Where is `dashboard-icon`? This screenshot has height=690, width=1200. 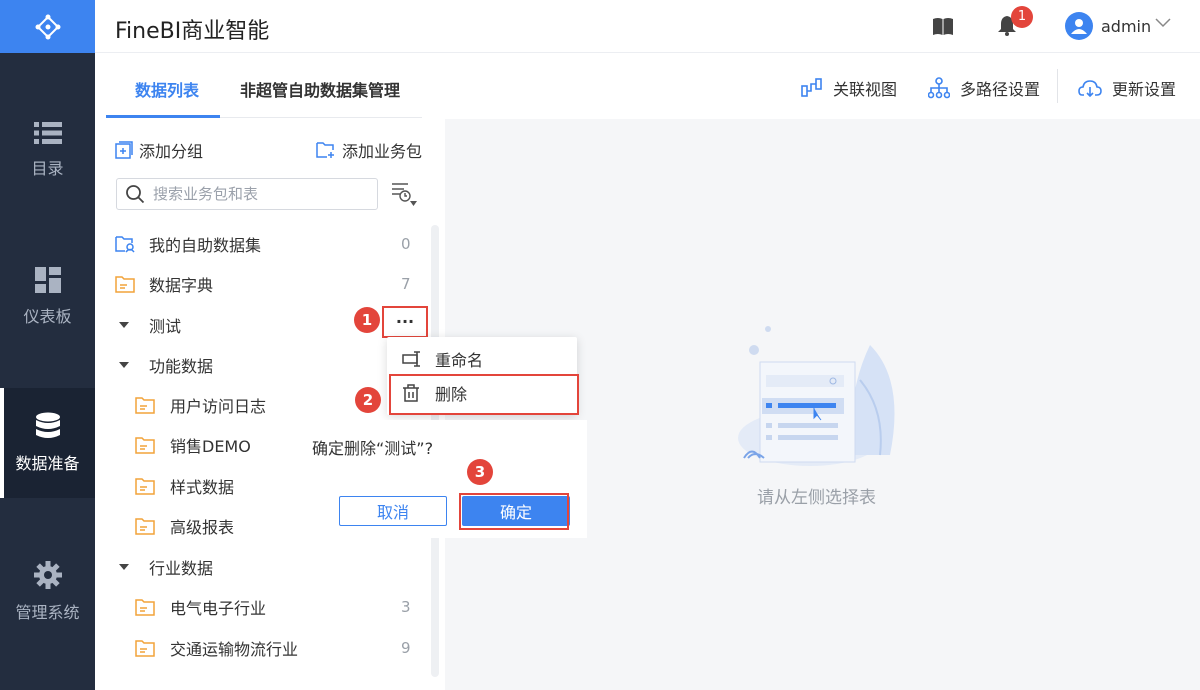 dashboard-icon is located at coordinates (47, 280).